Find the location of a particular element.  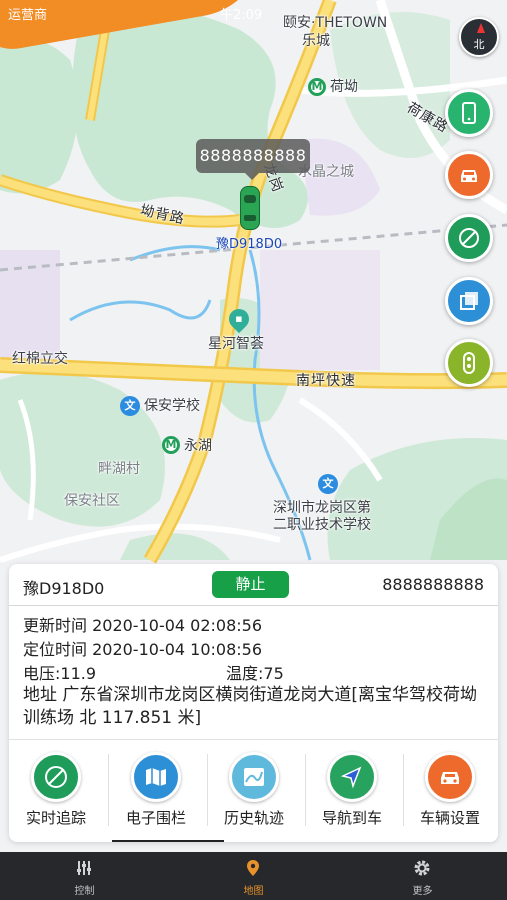

map-label-yonghu: 永湖 is located at coordinates (198, 446).